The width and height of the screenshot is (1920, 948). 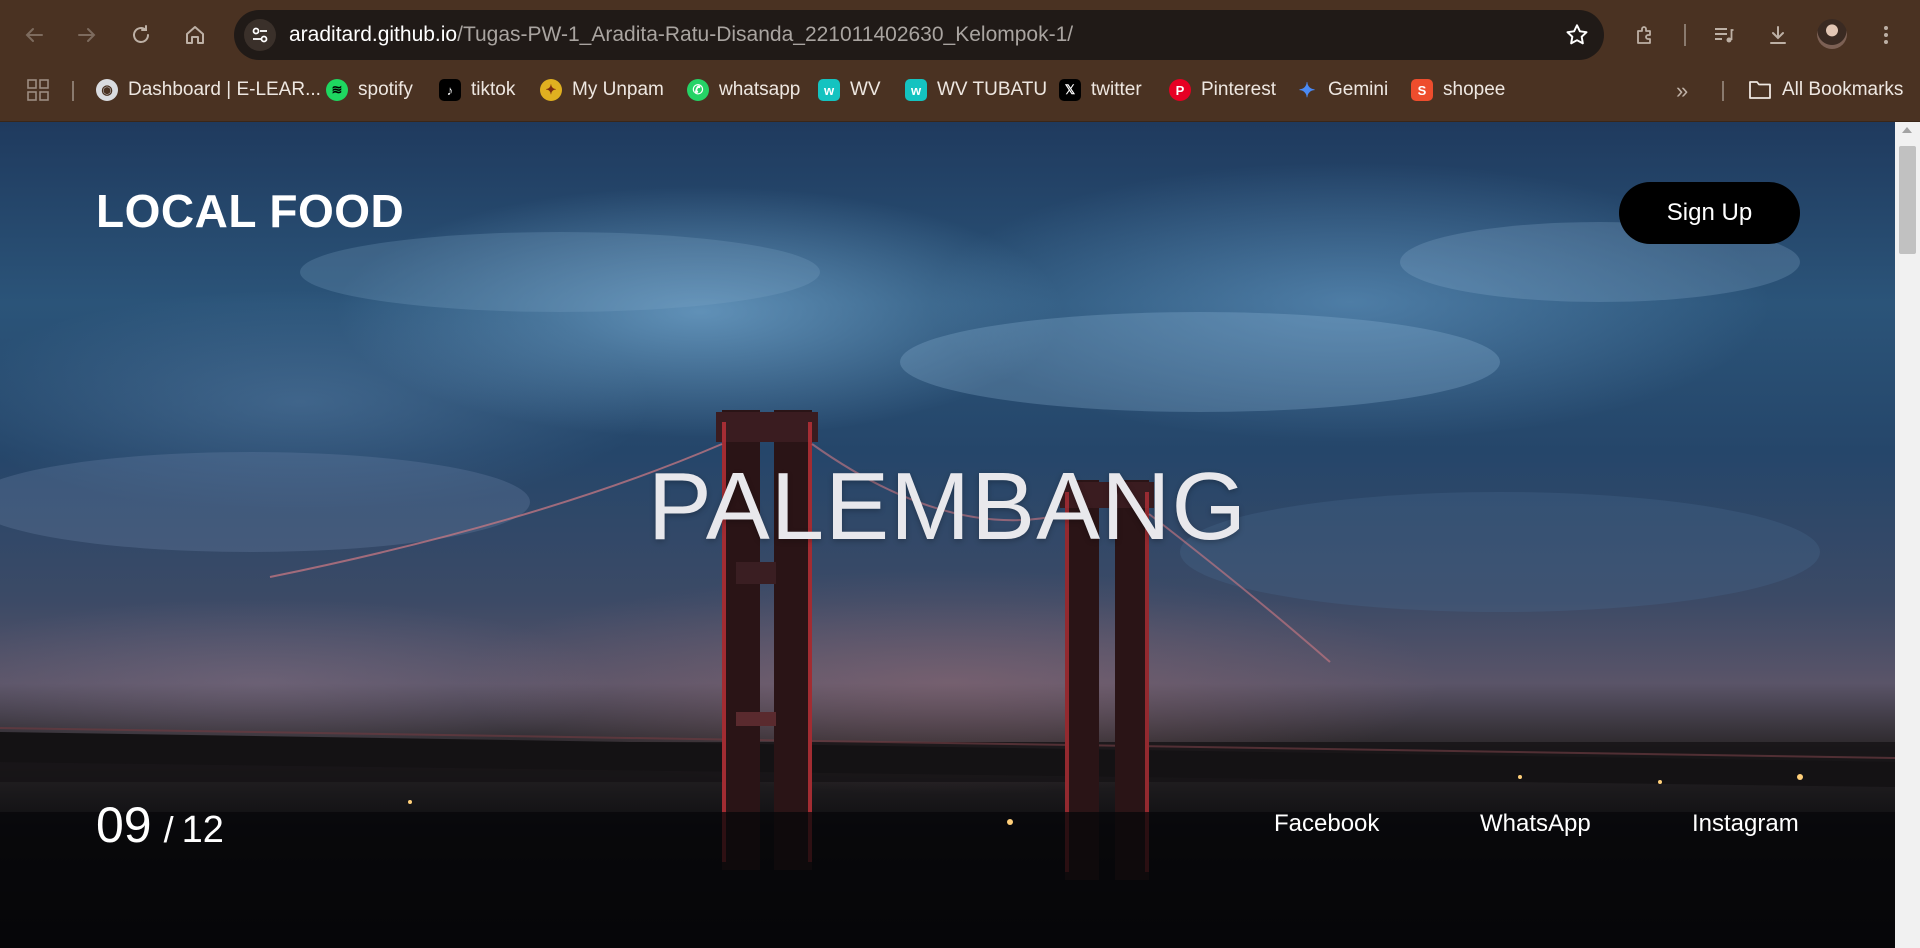 I want to click on tiktok-icon: ♪, so click(x=450, y=90).